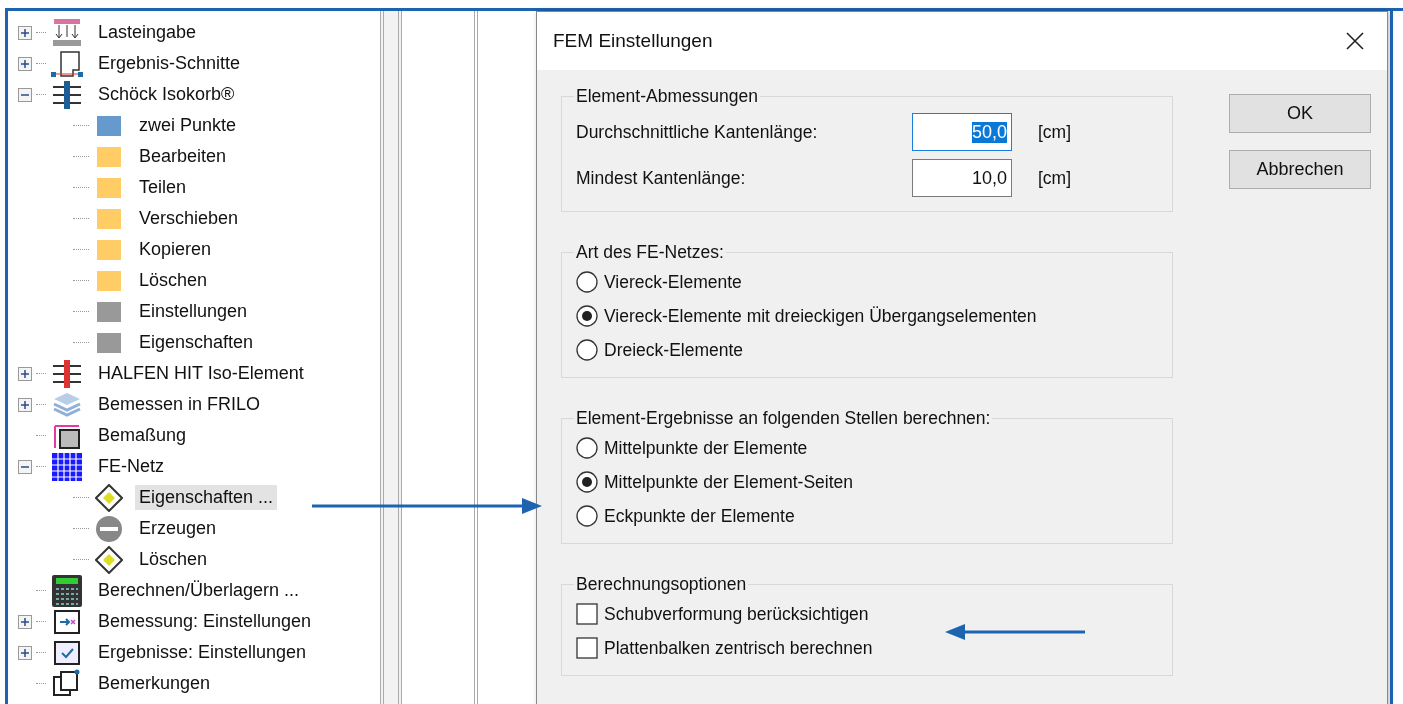 This screenshot has width=1403, height=704. I want to click on option-label: Schubverformung berücksichtigen, so click(736, 614).